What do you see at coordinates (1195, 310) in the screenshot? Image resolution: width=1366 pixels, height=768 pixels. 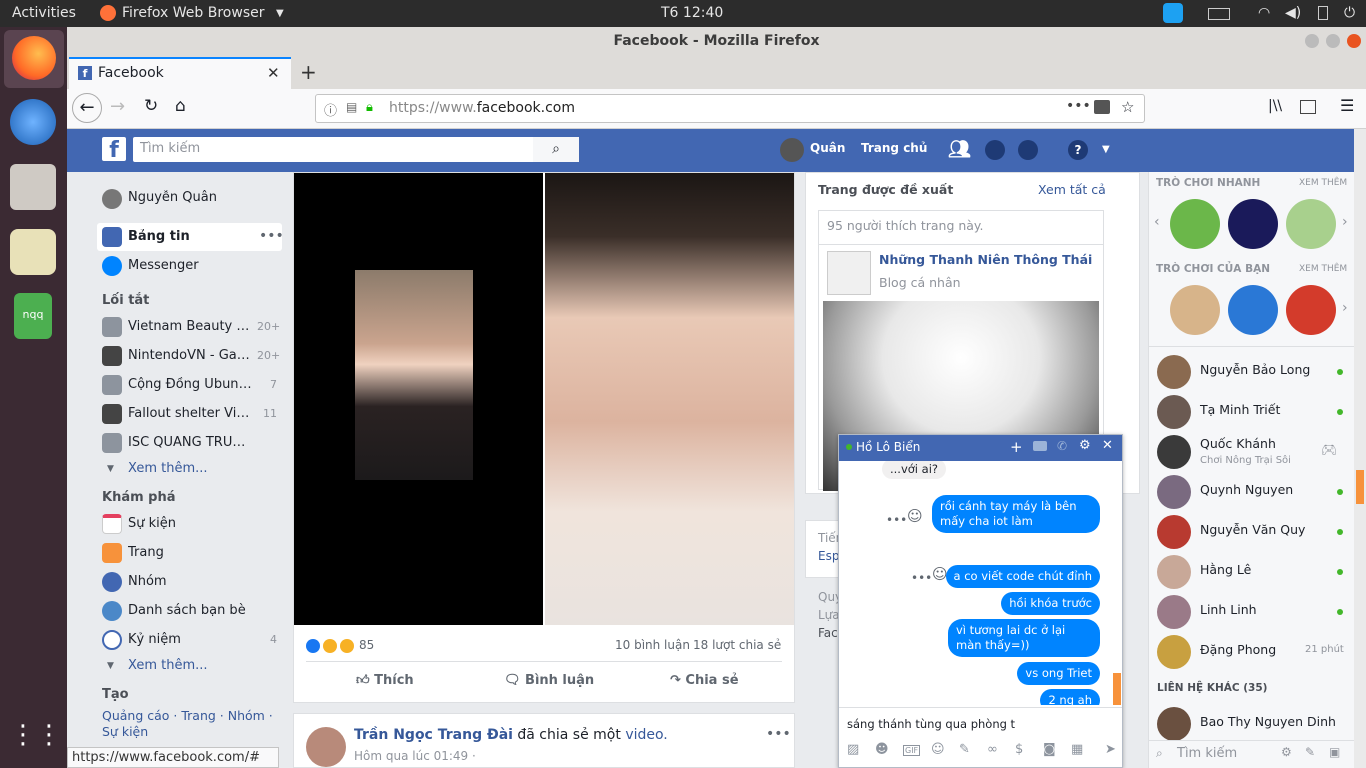 I see `game-farm-icon` at bounding box center [1195, 310].